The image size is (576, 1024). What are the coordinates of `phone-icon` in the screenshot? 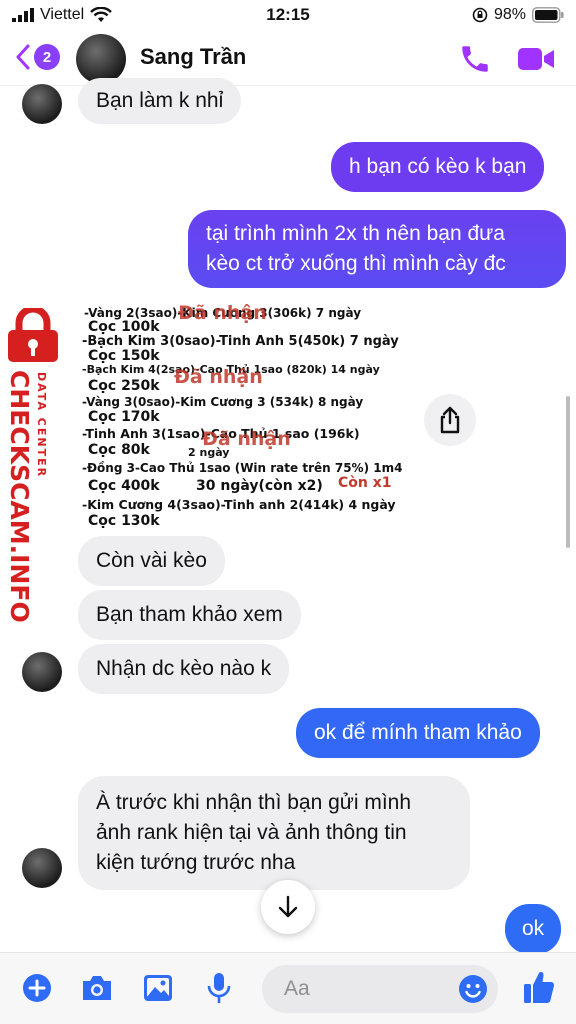 It's located at (475, 59).